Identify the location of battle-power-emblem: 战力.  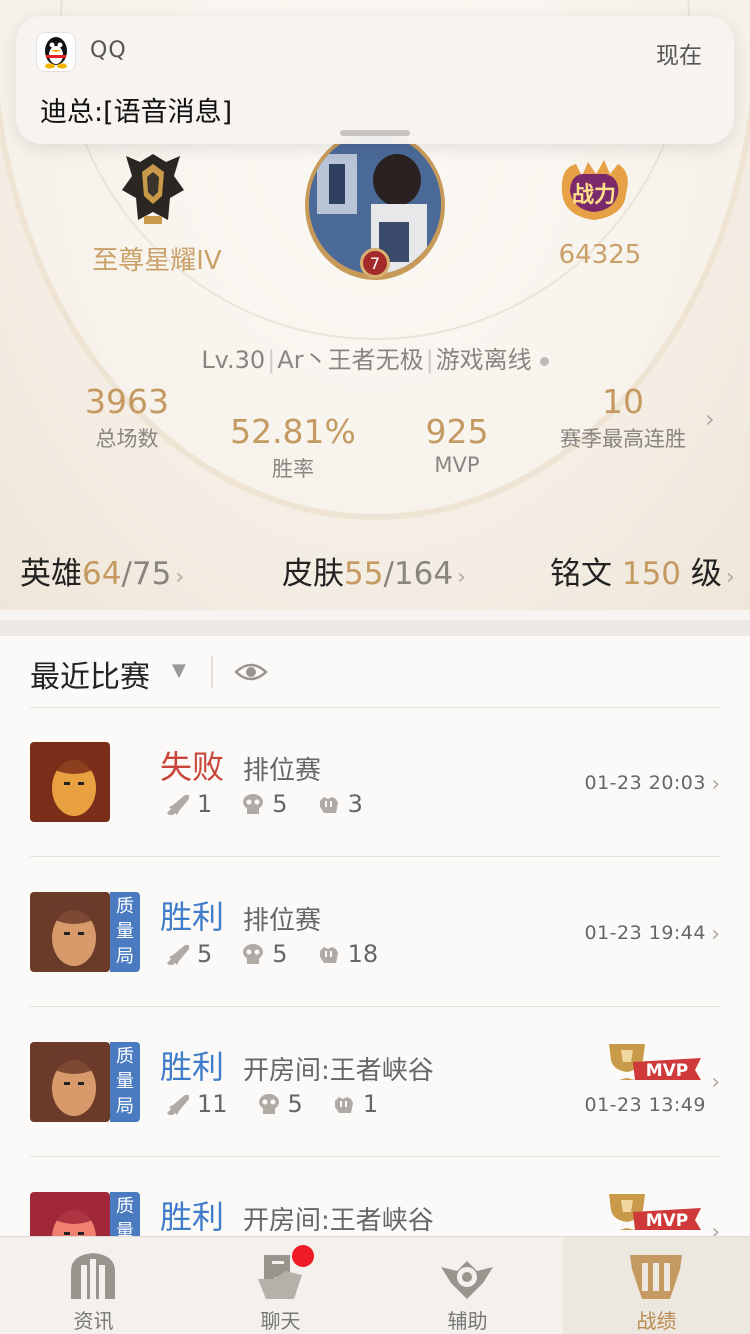
(594, 191).